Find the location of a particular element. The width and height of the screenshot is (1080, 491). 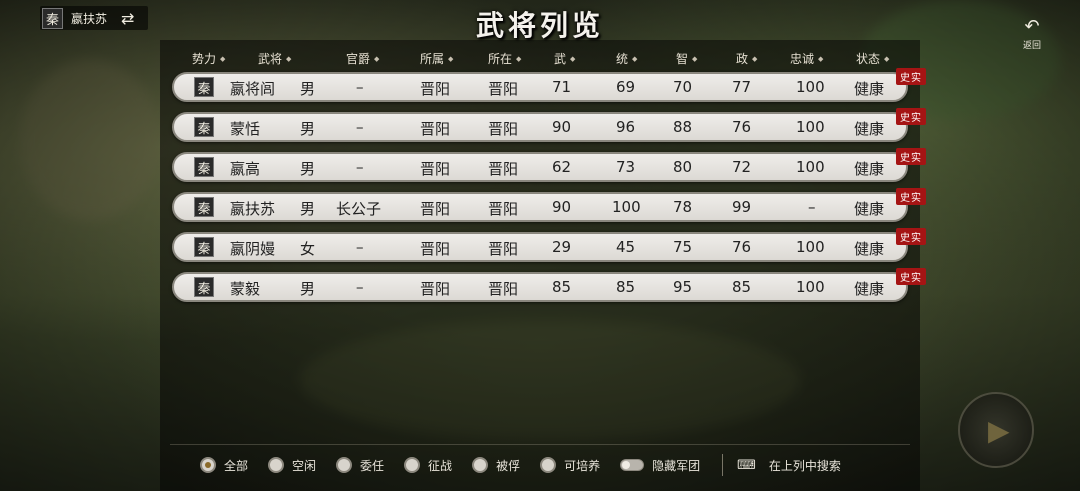

general-name: 蒙恬 is located at coordinates (245, 129).